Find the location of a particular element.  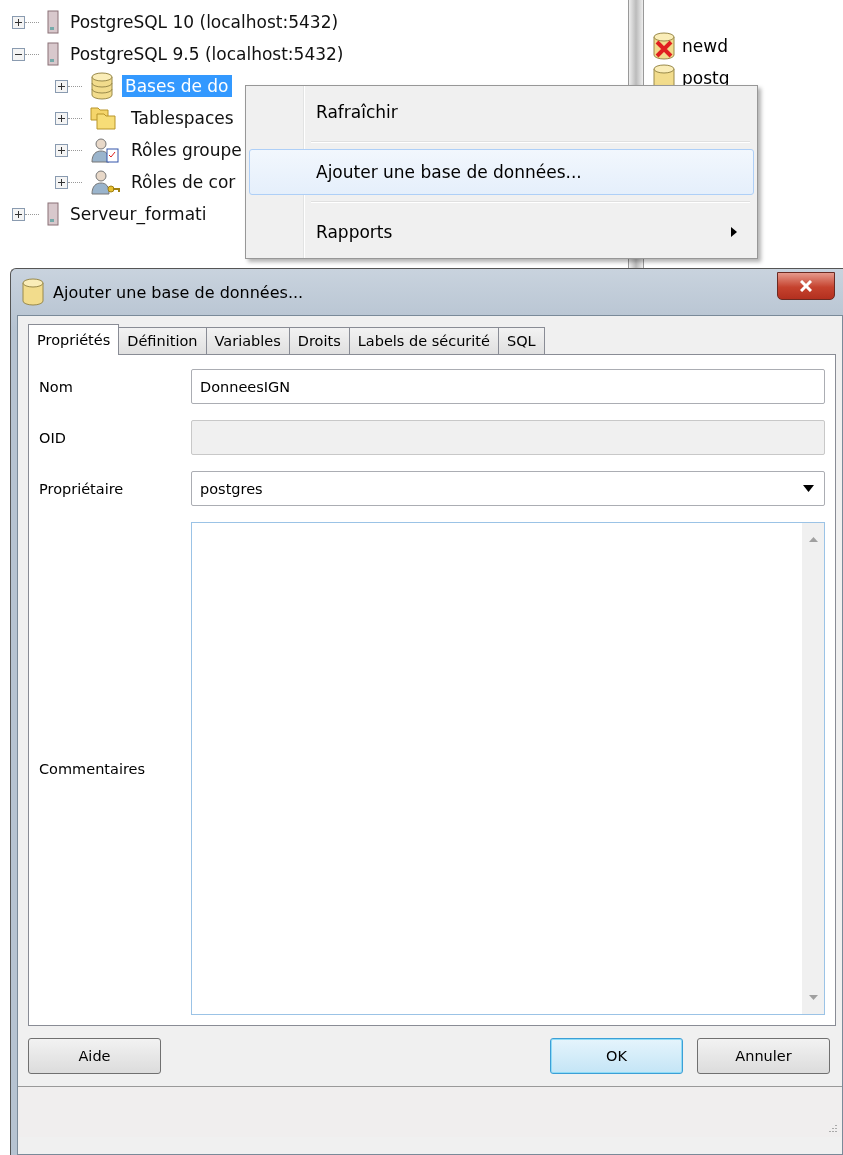

menu-item: Rapports is located at coordinates (501, 232).